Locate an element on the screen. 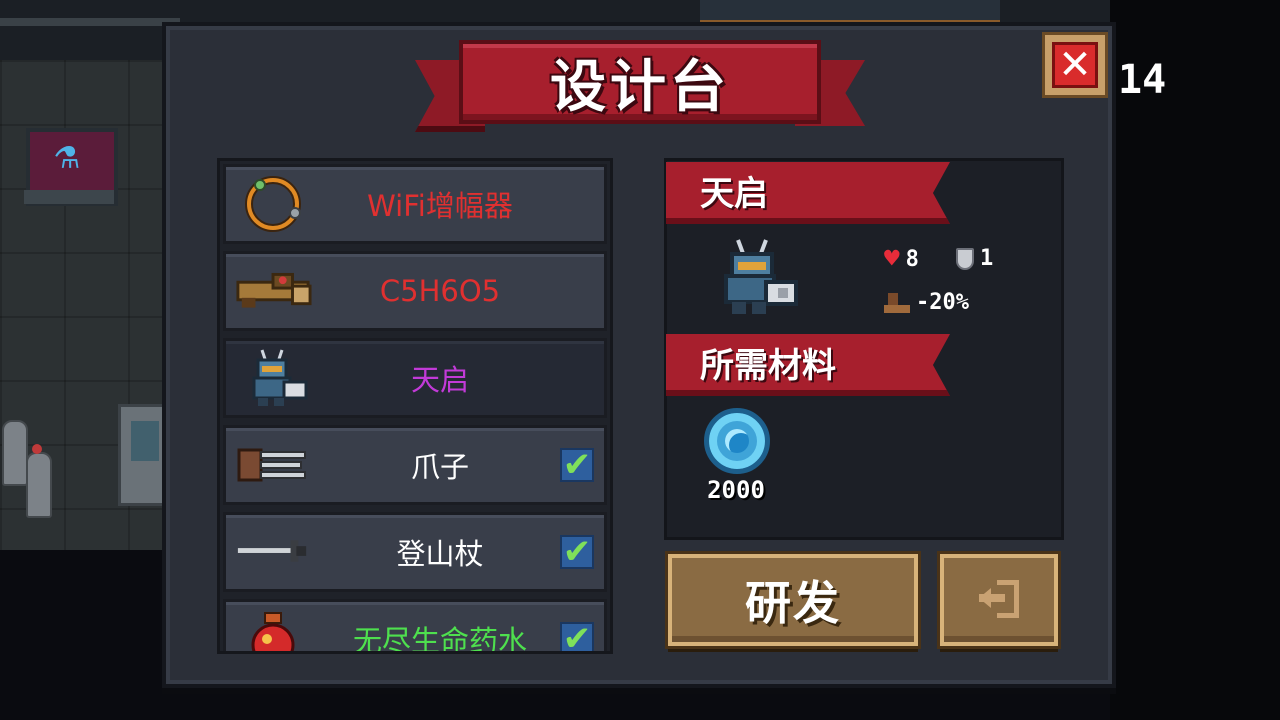  armor-stat: 1 is located at coordinates (974, 258).